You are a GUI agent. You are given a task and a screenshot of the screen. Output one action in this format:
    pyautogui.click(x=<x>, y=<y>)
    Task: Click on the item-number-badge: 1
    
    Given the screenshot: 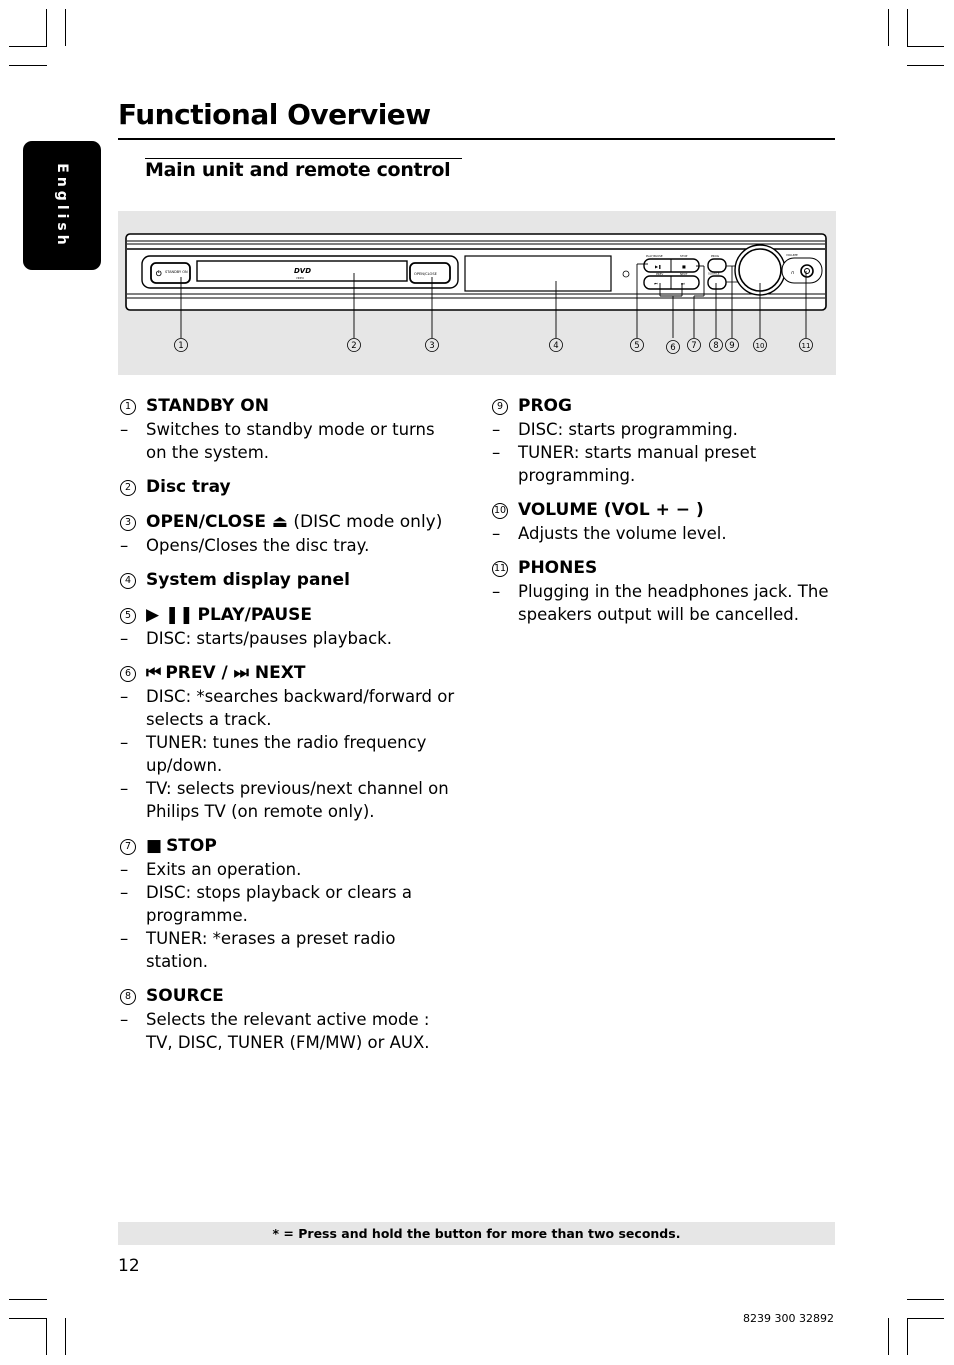 What is the action you would take?
    pyautogui.click(x=128, y=407)
    